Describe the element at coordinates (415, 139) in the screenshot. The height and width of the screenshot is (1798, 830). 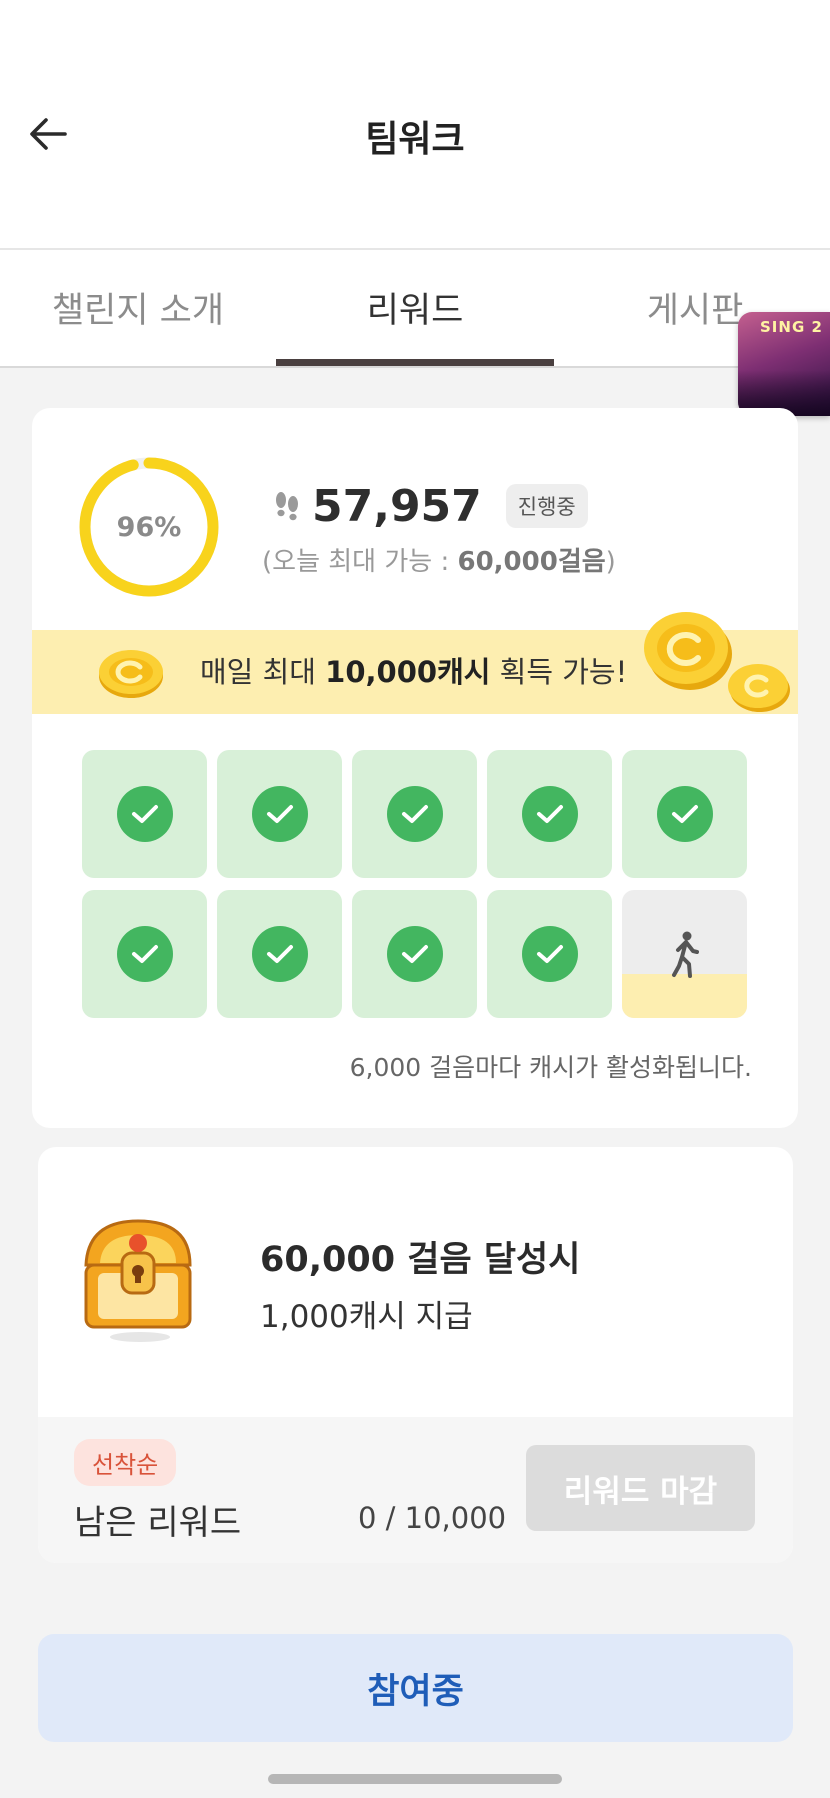
I see `page-title: 팀워크` at that location.